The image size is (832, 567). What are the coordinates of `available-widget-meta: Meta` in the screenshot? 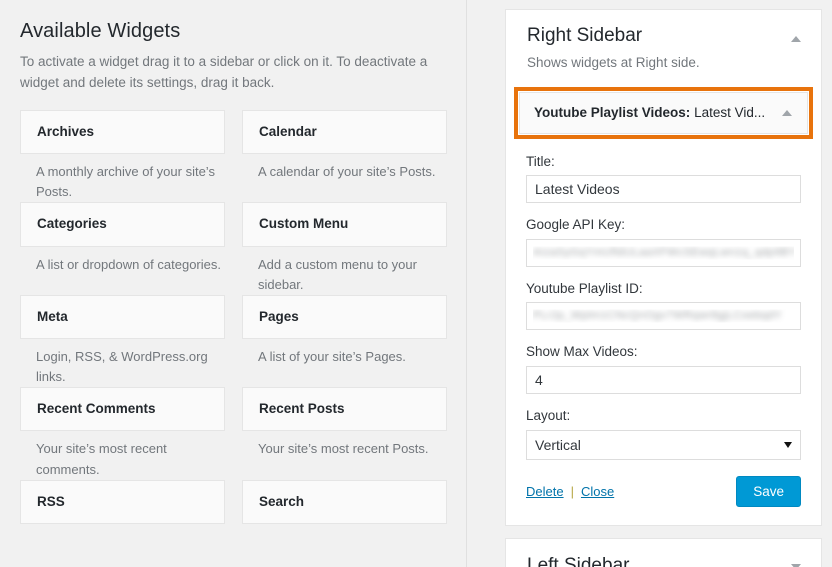 It's located at (122, 316).